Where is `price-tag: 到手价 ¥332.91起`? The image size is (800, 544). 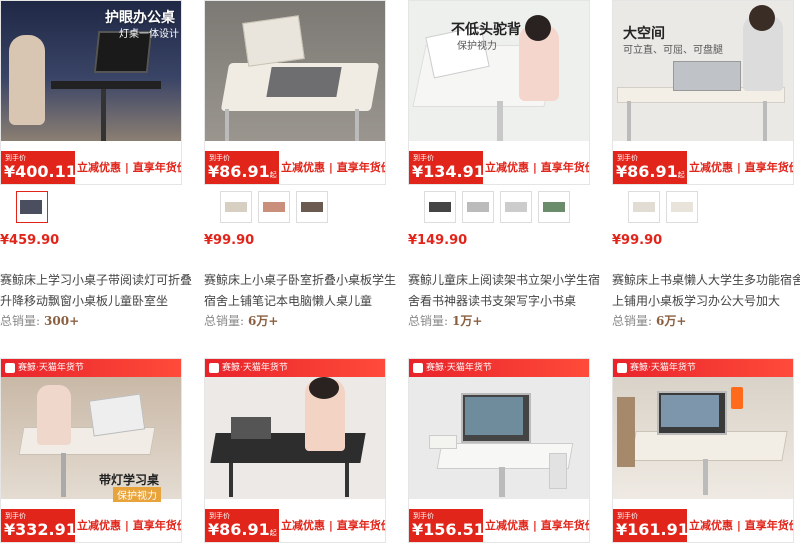 price-tag: 到手价 ¥332.91起 is located at coordinates (39, 525).